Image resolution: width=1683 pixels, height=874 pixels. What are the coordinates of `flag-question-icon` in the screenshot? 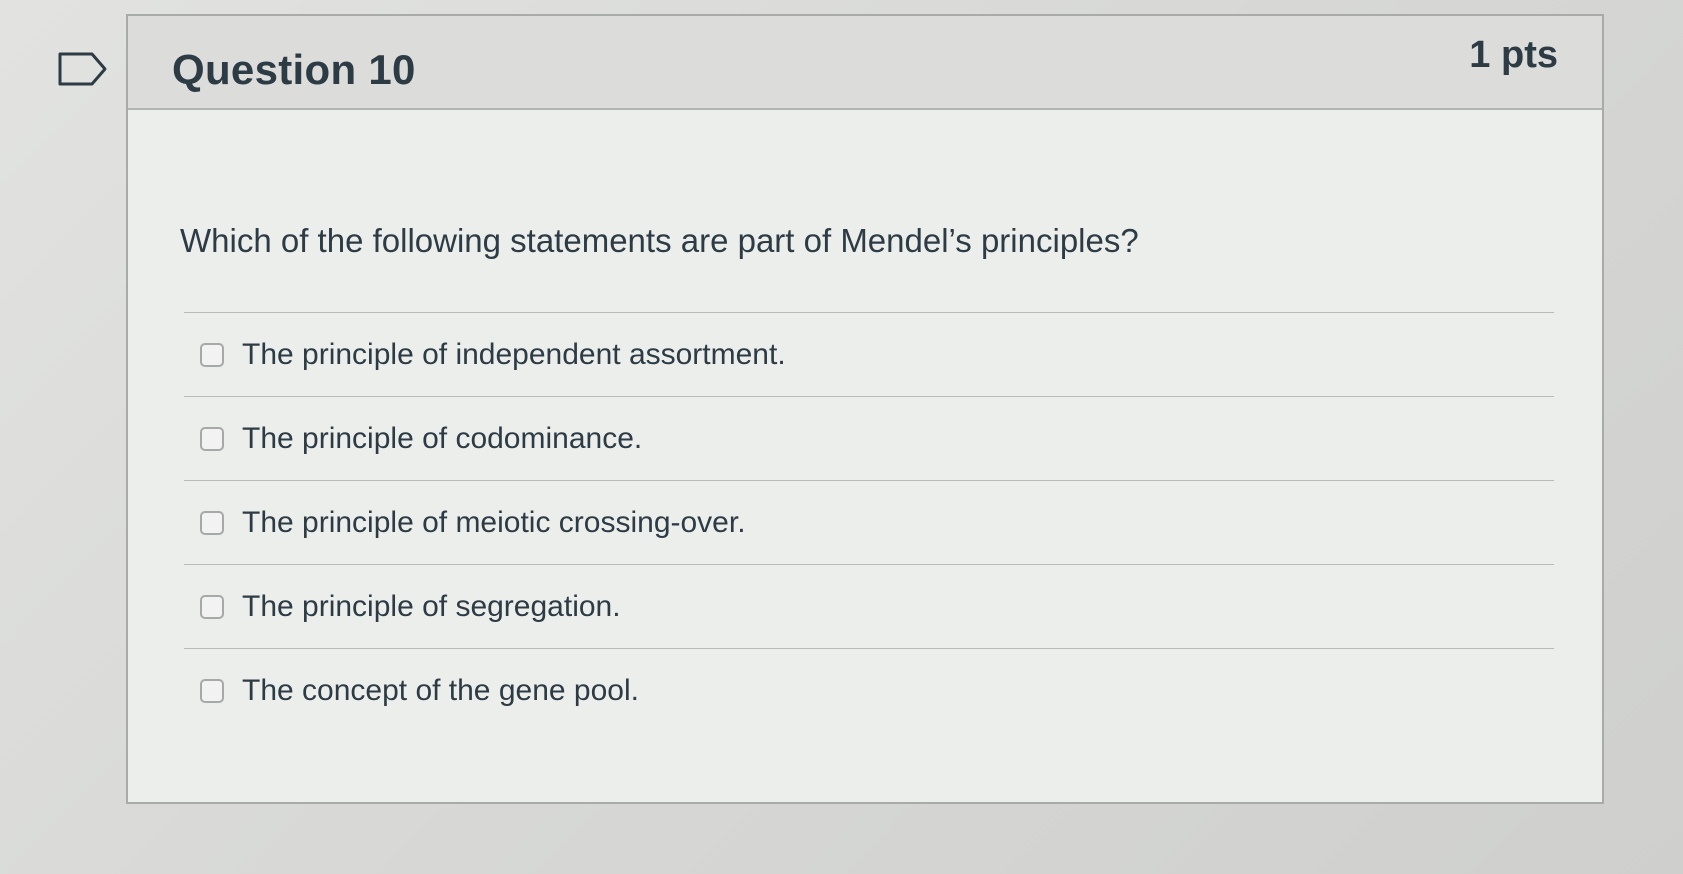 It's located at (83, 69).